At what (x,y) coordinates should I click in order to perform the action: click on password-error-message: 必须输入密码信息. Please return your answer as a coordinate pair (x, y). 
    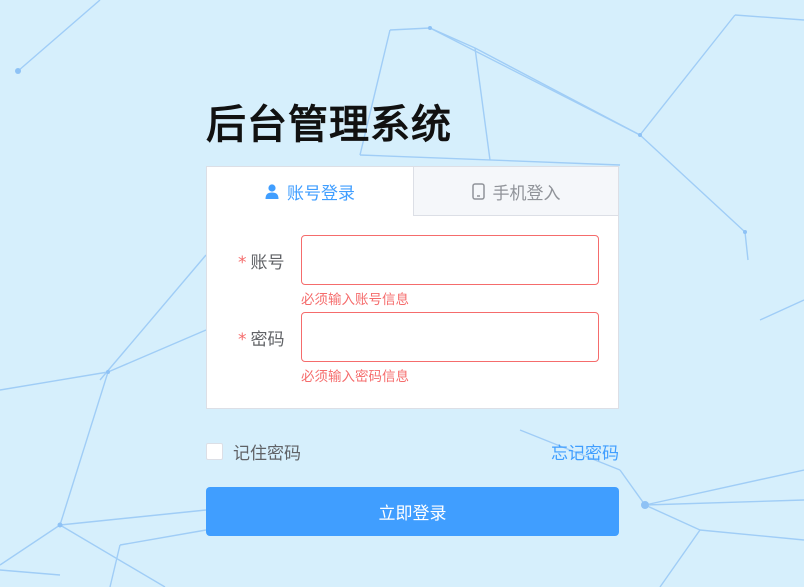
    Looking at the image, I should click on (355, 377).